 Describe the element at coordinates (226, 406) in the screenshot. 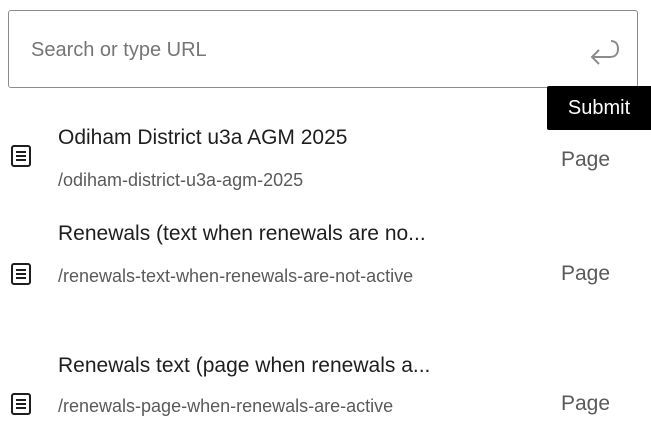

I see `result-url: /renewals-page-when-renewals-are-active` at that location.